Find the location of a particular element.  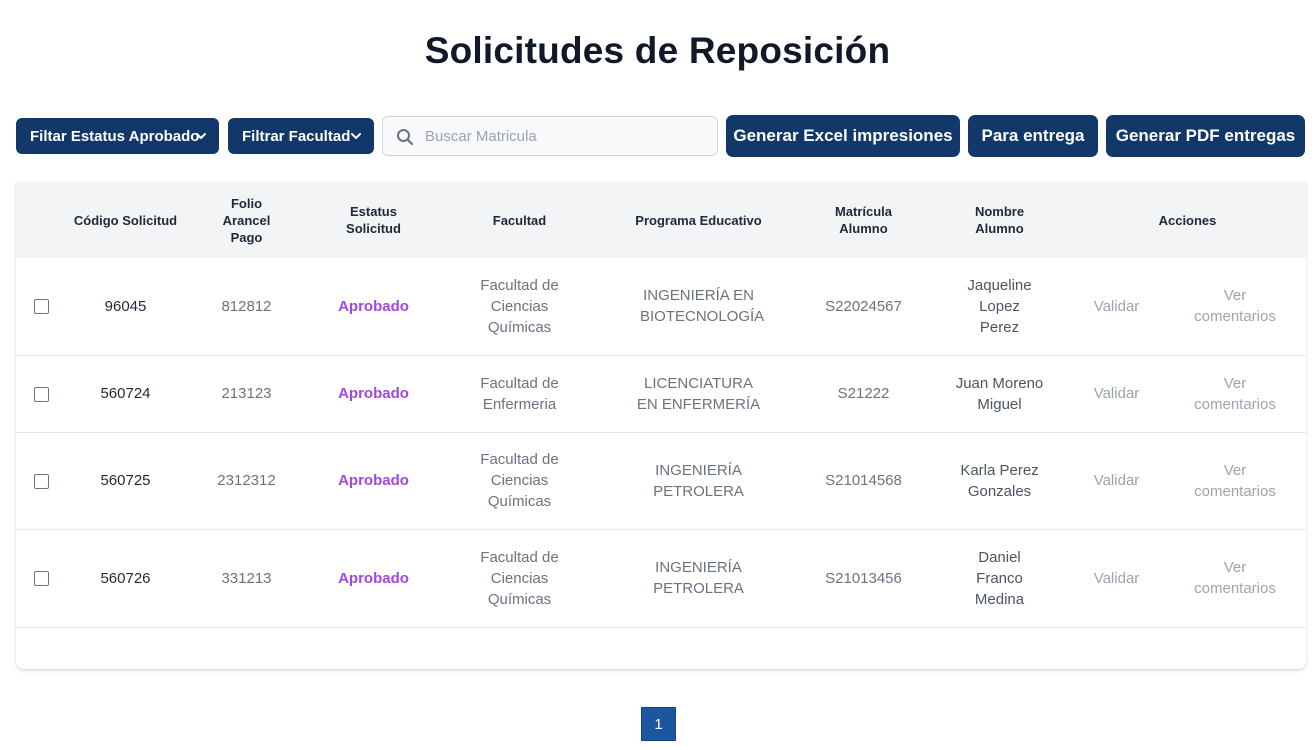

header-status: Estatus Solicitud is located at coordinates (373, 220).